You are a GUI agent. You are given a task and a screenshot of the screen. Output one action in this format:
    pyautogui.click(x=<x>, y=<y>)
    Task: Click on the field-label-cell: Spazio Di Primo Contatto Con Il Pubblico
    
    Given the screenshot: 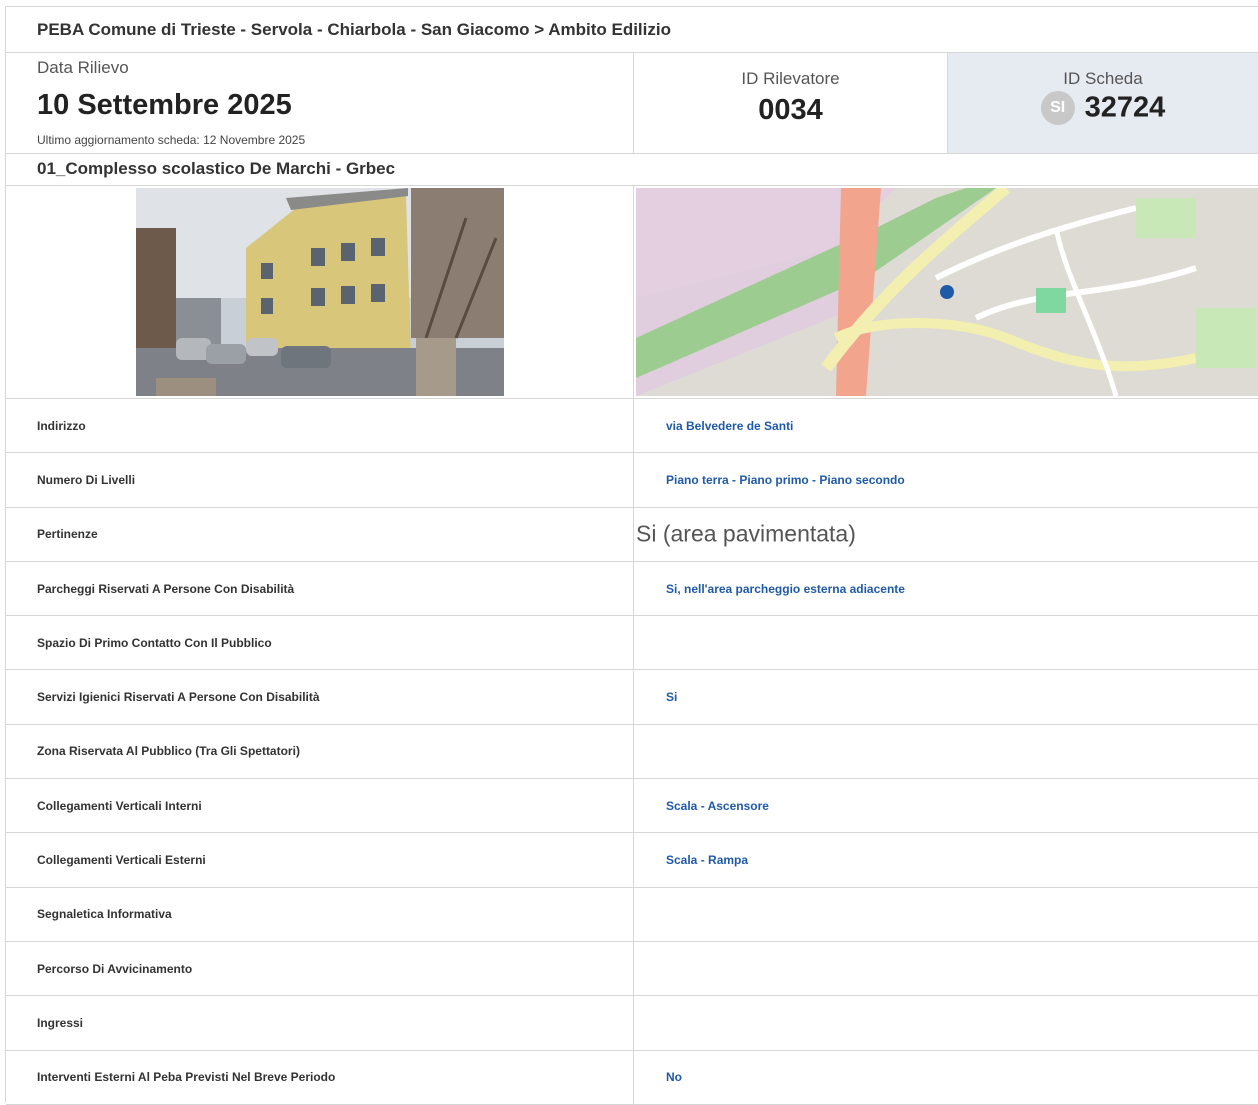 What is the action you would take?
    pyautogui.click(x=320, y=643)
    